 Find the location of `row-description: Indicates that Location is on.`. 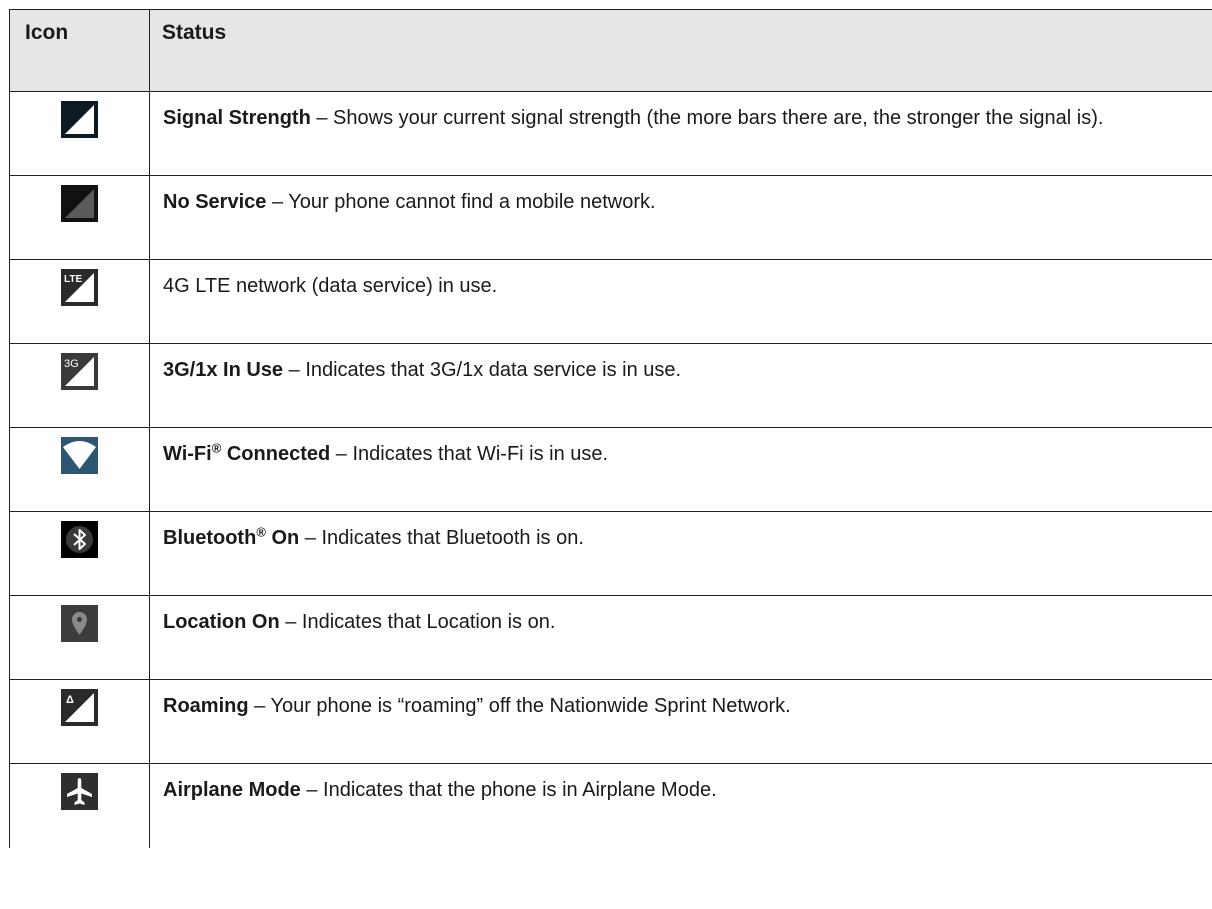

row-description: Indicates that Location is on. is located at coordinates (428, 622).